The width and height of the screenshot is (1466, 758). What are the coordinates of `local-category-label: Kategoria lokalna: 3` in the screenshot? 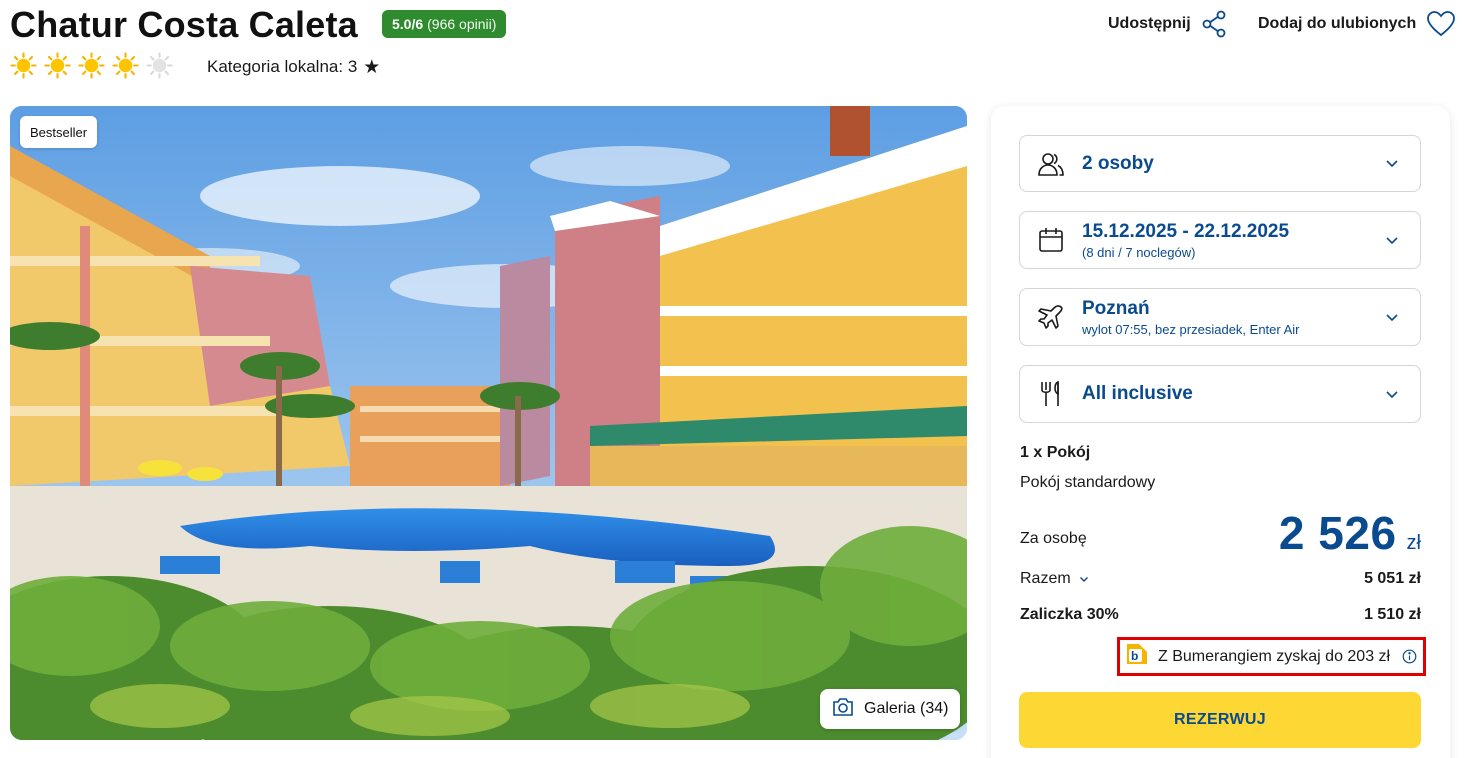 It's located at (282, 66).